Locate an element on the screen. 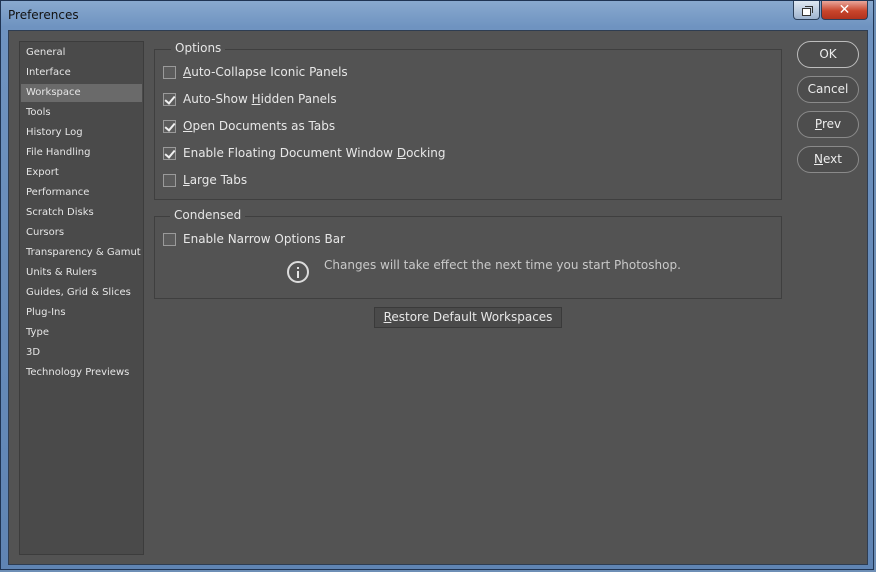  sidebar-item-label: Cursors is located at coordinates (45, 232).